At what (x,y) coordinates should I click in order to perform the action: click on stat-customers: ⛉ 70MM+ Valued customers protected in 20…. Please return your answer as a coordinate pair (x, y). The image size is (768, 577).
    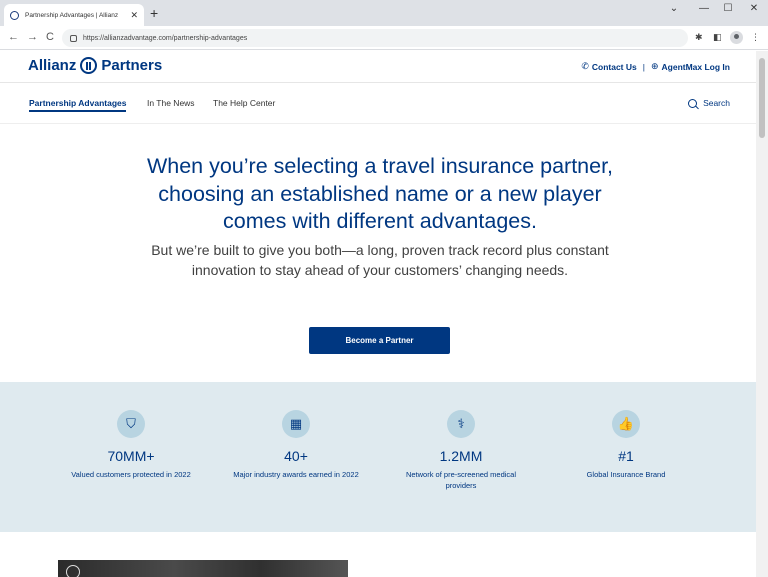
    Looking at the image, I should click on (131, 445).